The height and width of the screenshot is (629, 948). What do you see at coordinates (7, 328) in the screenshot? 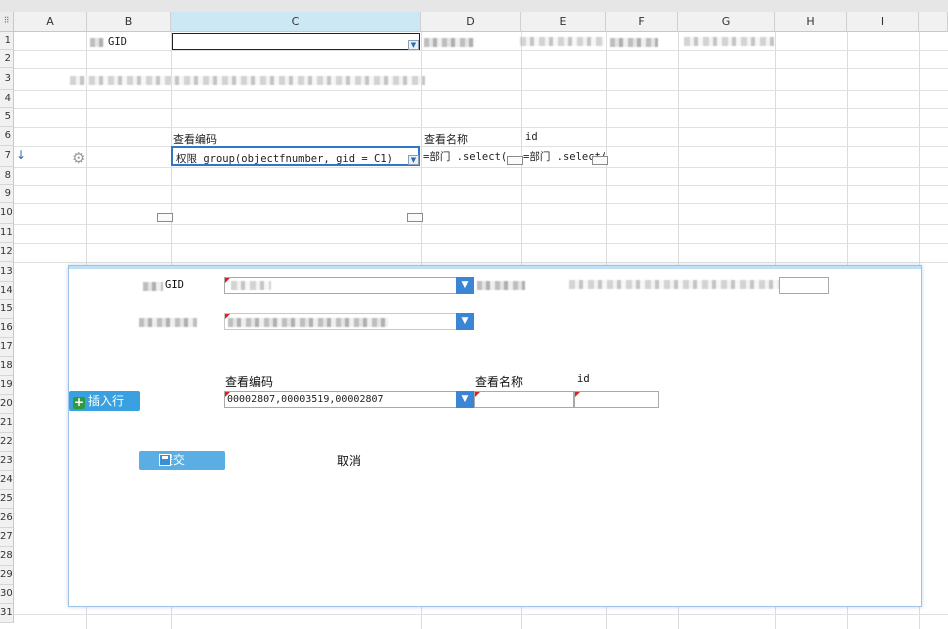
I see `row-header-16: 16` at bounding box center [7, 328].